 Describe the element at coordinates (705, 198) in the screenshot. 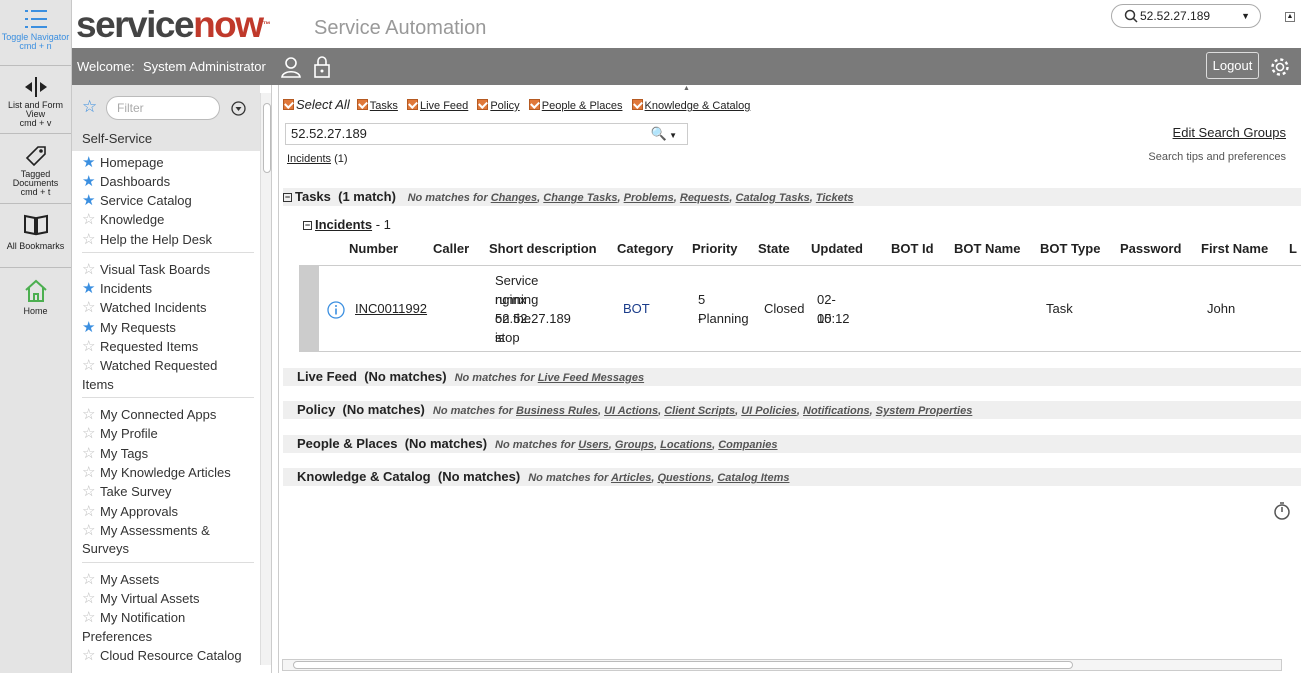

I see `no-match-link: Requests` at that location.